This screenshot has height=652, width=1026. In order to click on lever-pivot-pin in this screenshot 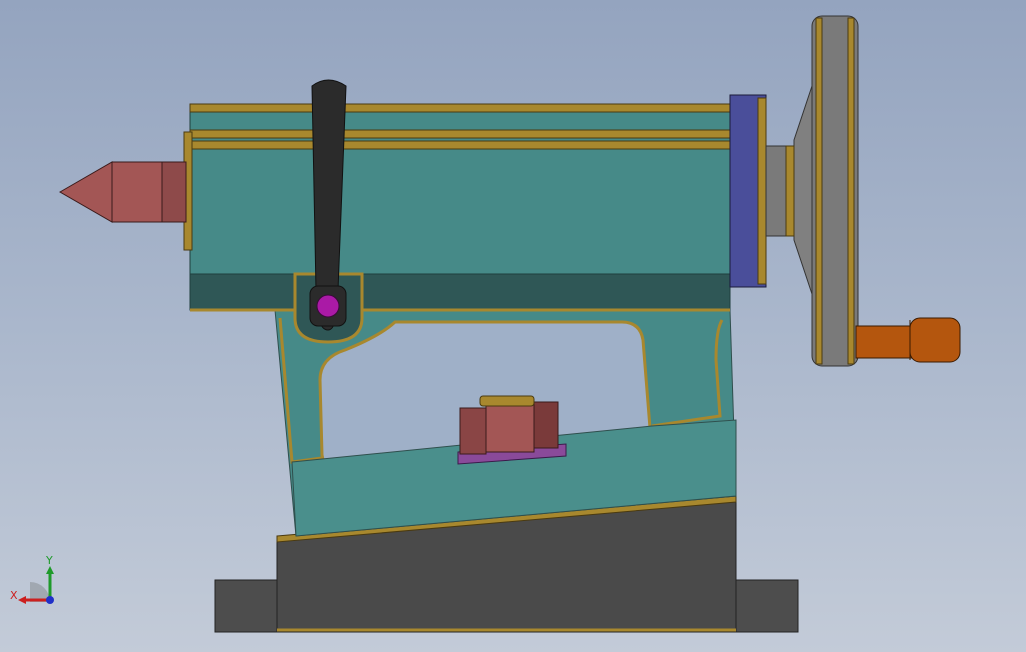, I will do `click(328, 306)`.